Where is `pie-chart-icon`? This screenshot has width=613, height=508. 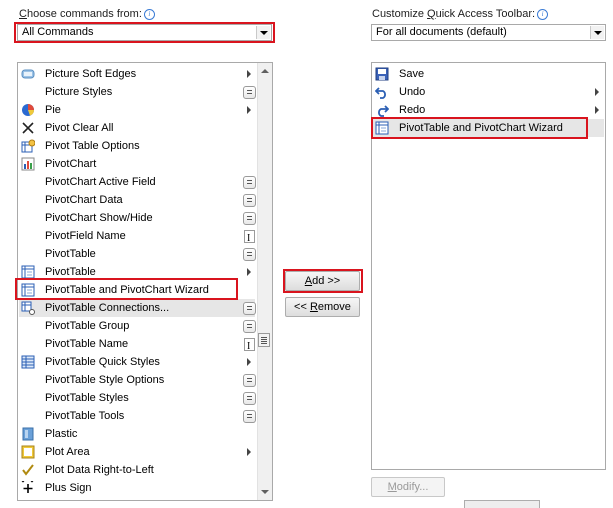
pie-chart-icon is located at coordinates (28, 110).